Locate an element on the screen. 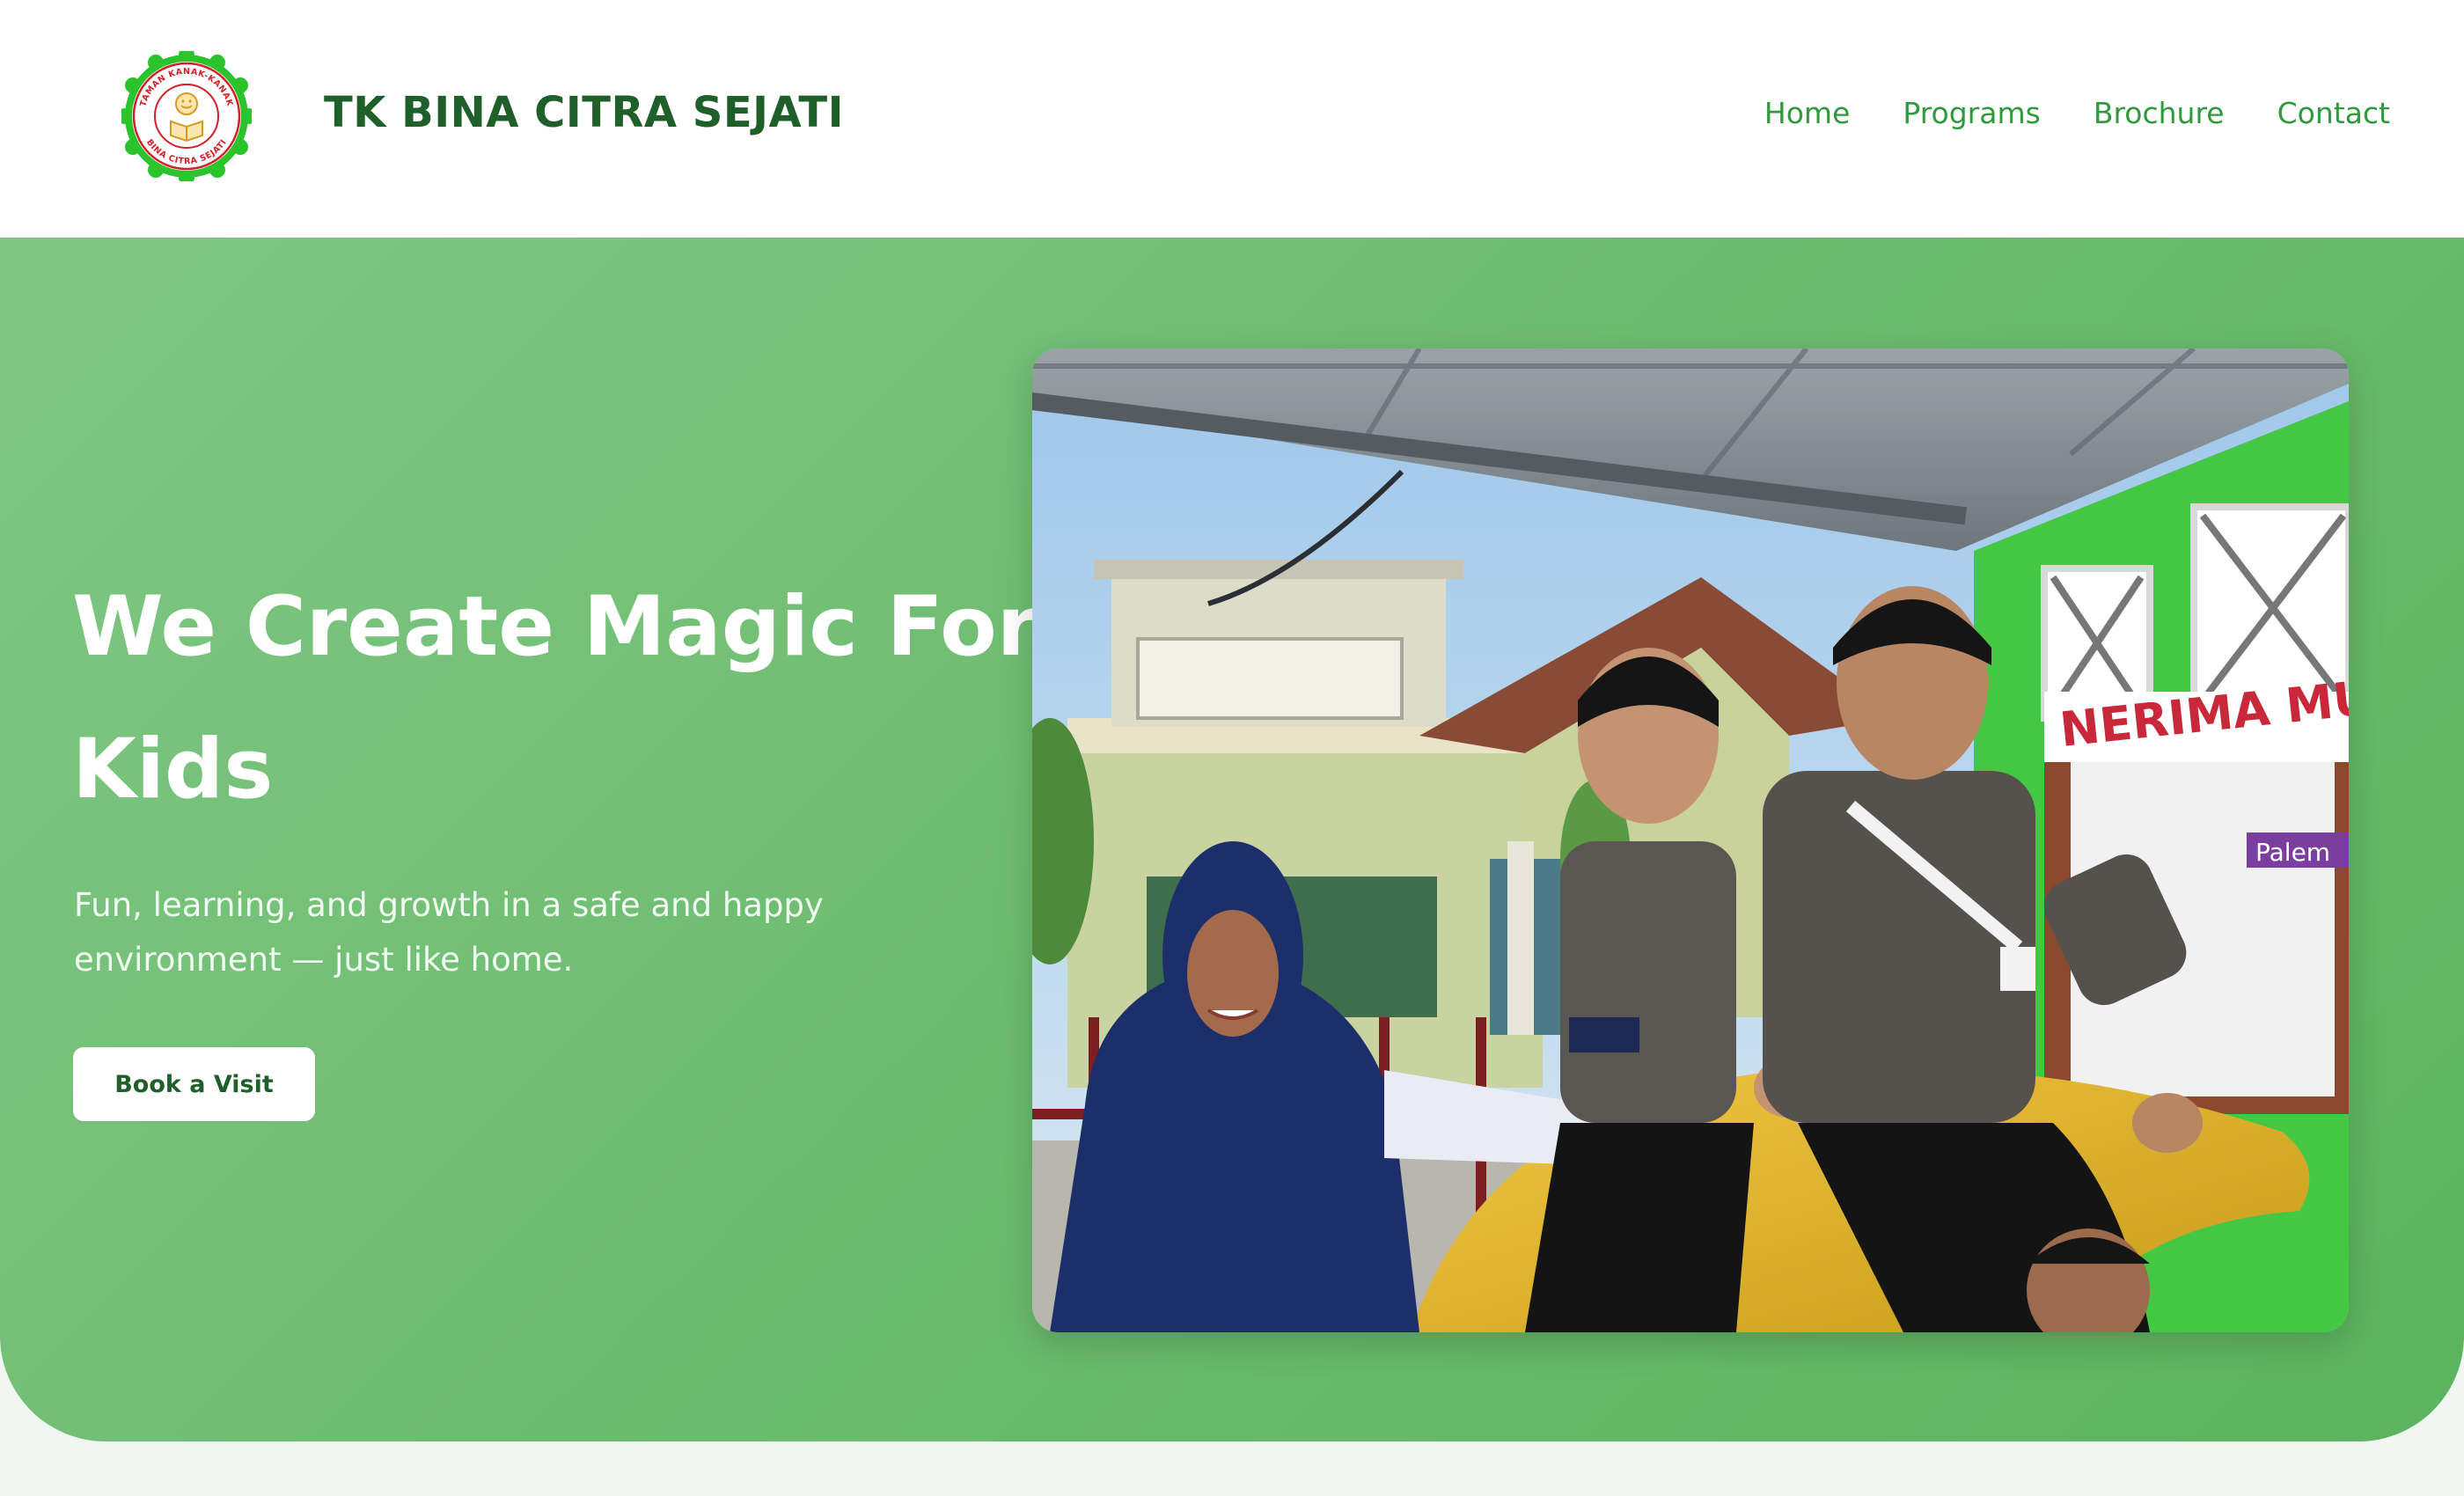 The image size is (2464, 1496). book-visit-button: Book a Visit is located at coordinates (194, 1084).